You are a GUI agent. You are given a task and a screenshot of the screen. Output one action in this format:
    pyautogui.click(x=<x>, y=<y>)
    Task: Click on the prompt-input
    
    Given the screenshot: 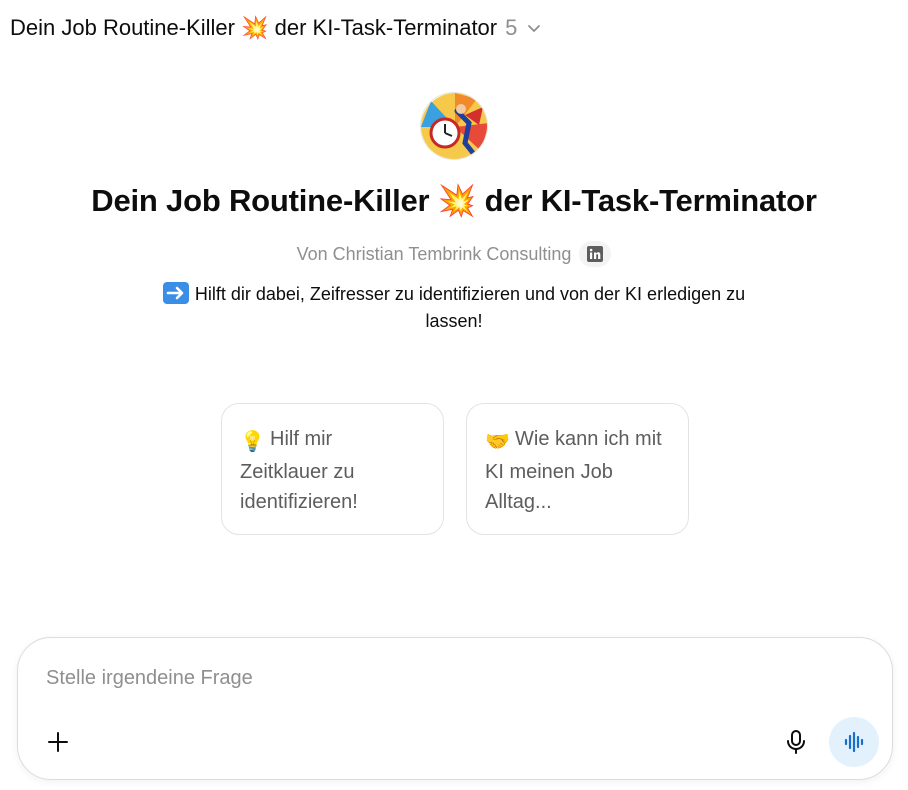 What is the action you would take?
    pyautogui.click(x=396, y=678)
    